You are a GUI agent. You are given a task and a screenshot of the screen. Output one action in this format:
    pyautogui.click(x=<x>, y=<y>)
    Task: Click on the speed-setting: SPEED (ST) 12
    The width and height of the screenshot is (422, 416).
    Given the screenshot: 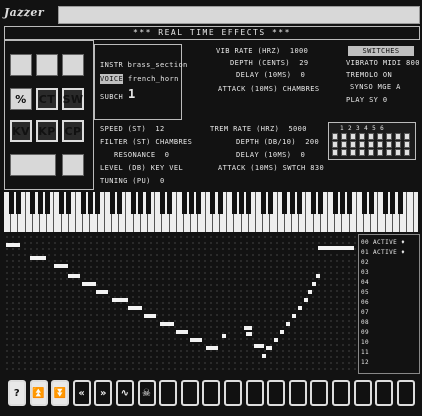 What is the action you would take?
    pyautogui.click(x=132, y=129)
    